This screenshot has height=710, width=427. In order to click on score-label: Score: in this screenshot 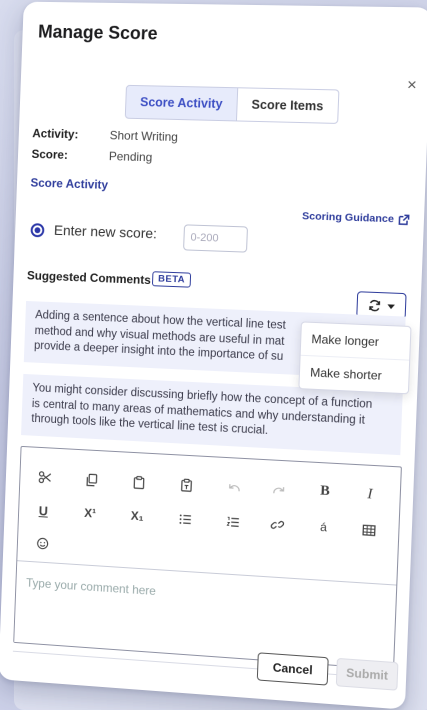, I will do `click(50, 154)`.